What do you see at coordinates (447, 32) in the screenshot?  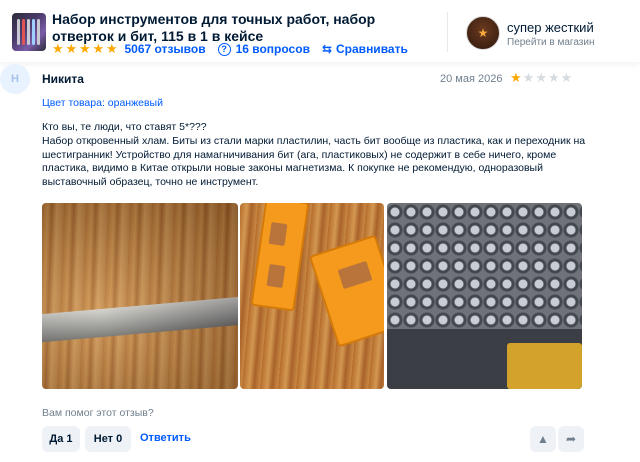 I see `header-divider` at bounding box center [447, 32].